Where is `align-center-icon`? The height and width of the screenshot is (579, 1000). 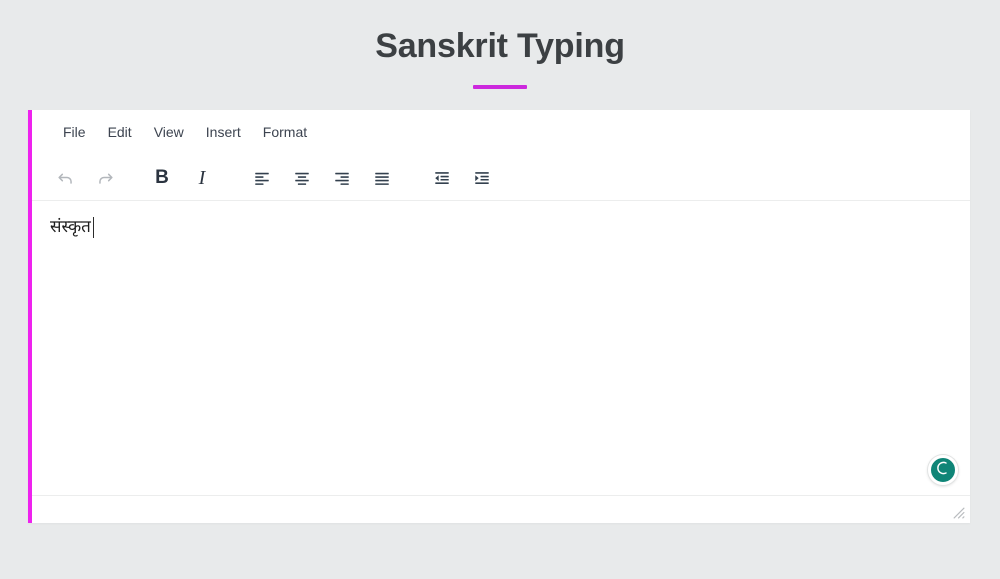
align-center-icon is located at coordinates (302, 178).